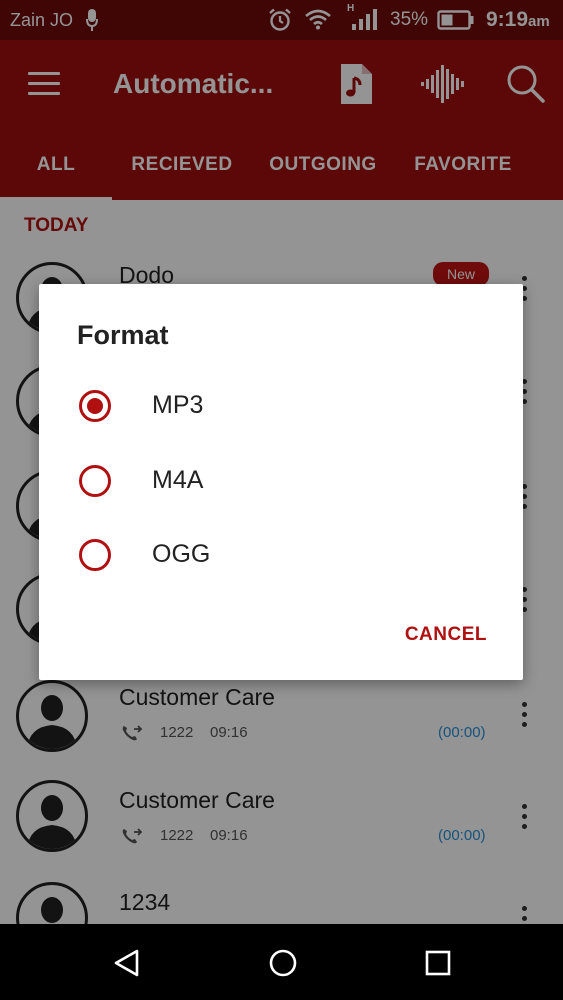 This screenshot has height=1000, width=563. Describe the element at coordinates (279, 405) in the screenshot. I see `format-option-mp3: MP3` at that location.